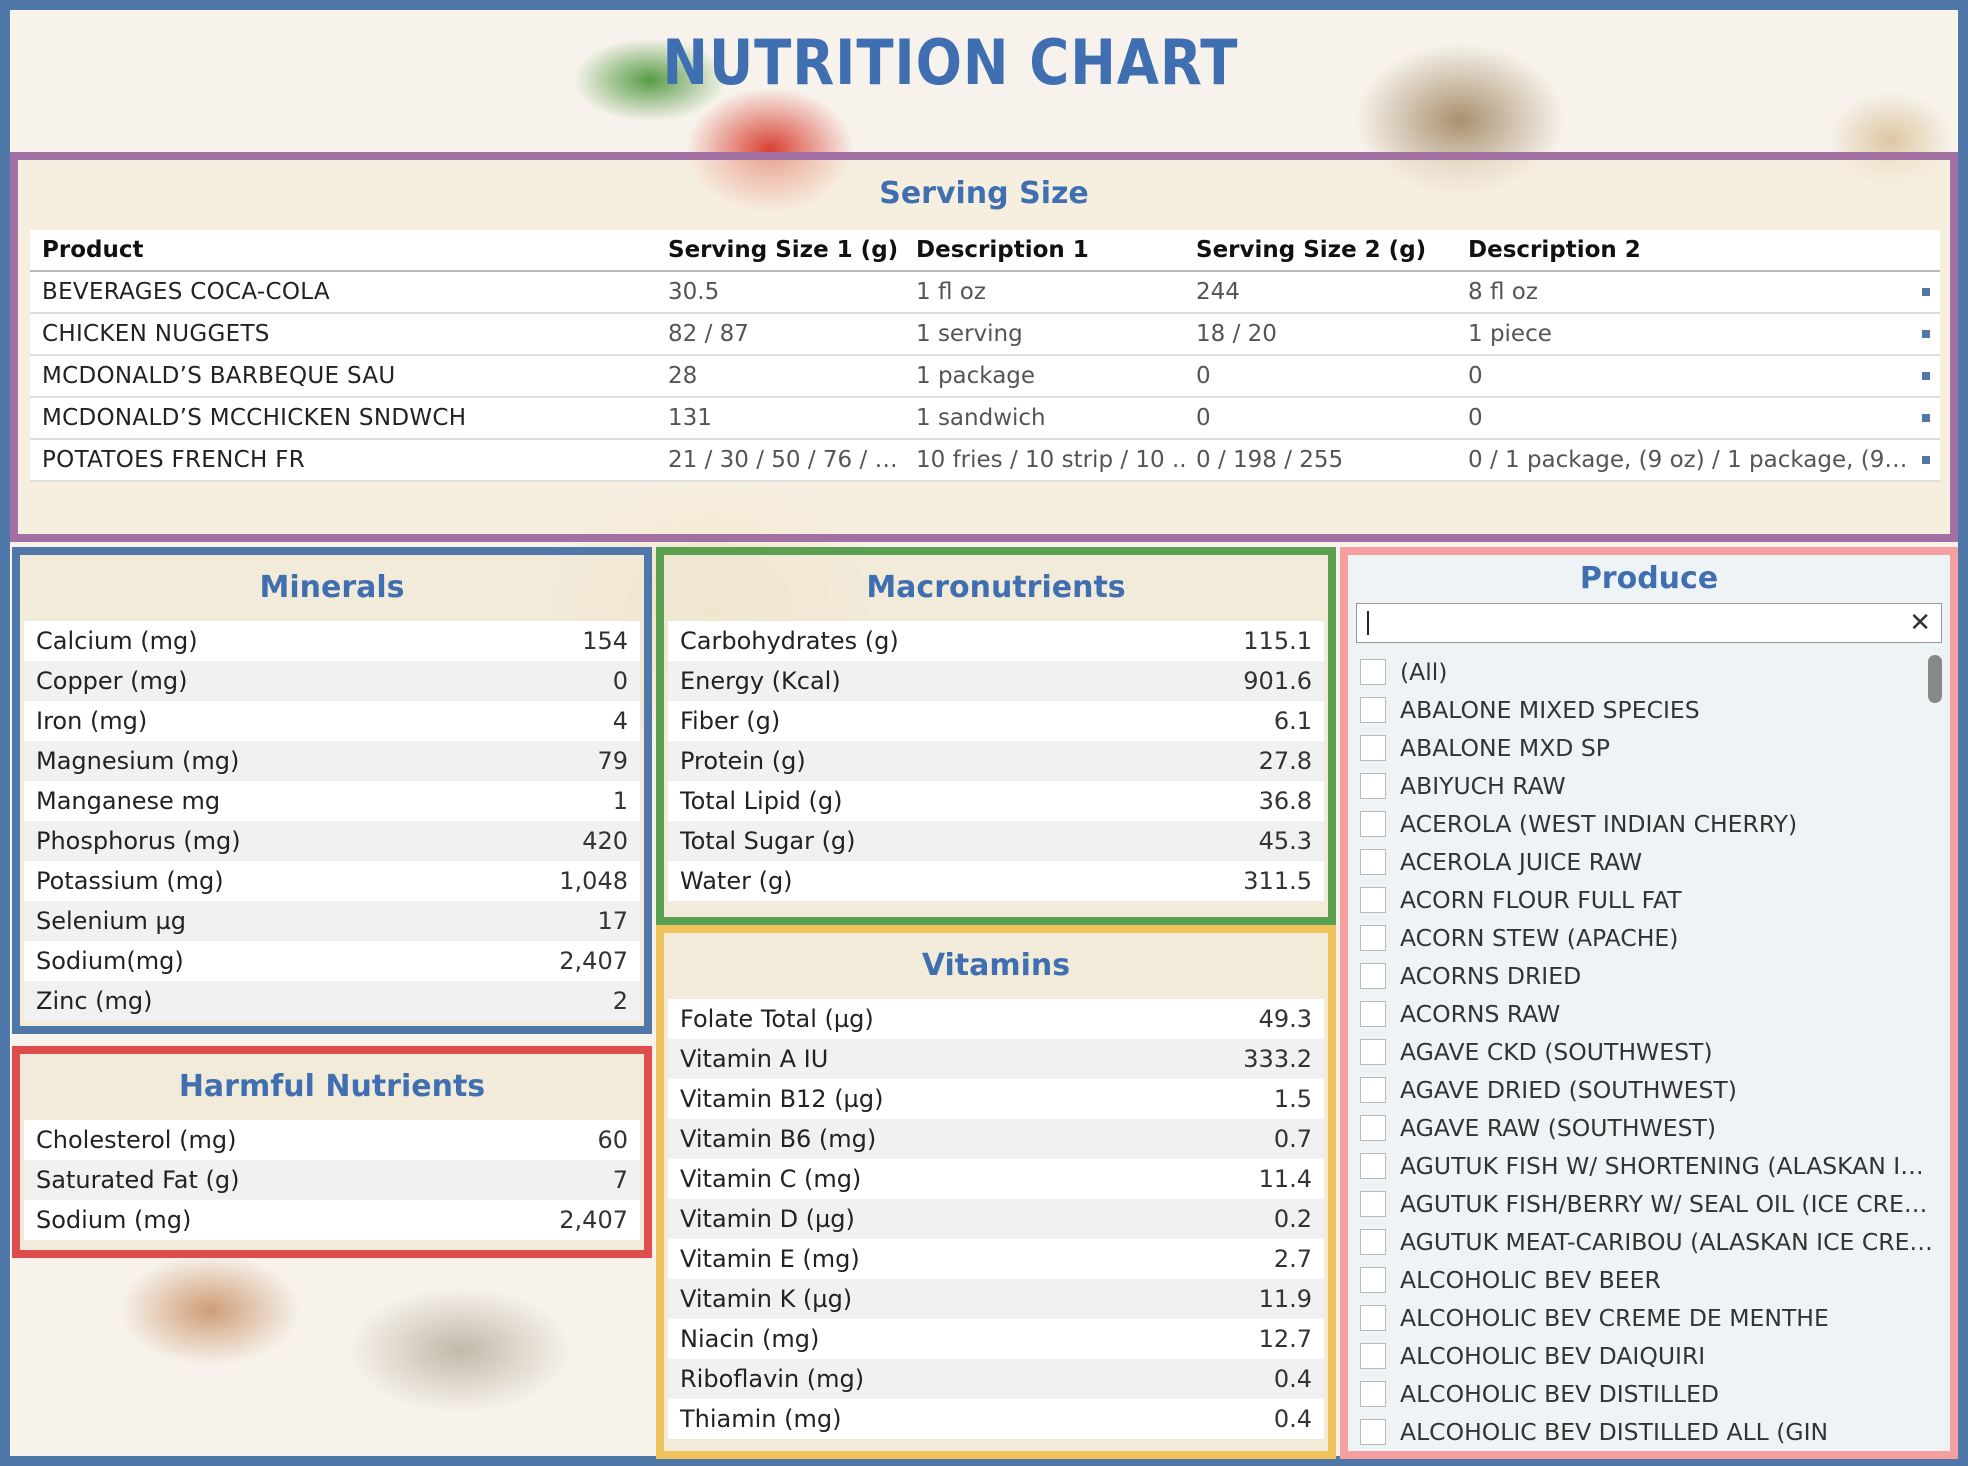  What do you see at coordinates (332, 721) in the screenshot?
I see `list-item: Iron (mg) 4` at bounding box center [332, 721].